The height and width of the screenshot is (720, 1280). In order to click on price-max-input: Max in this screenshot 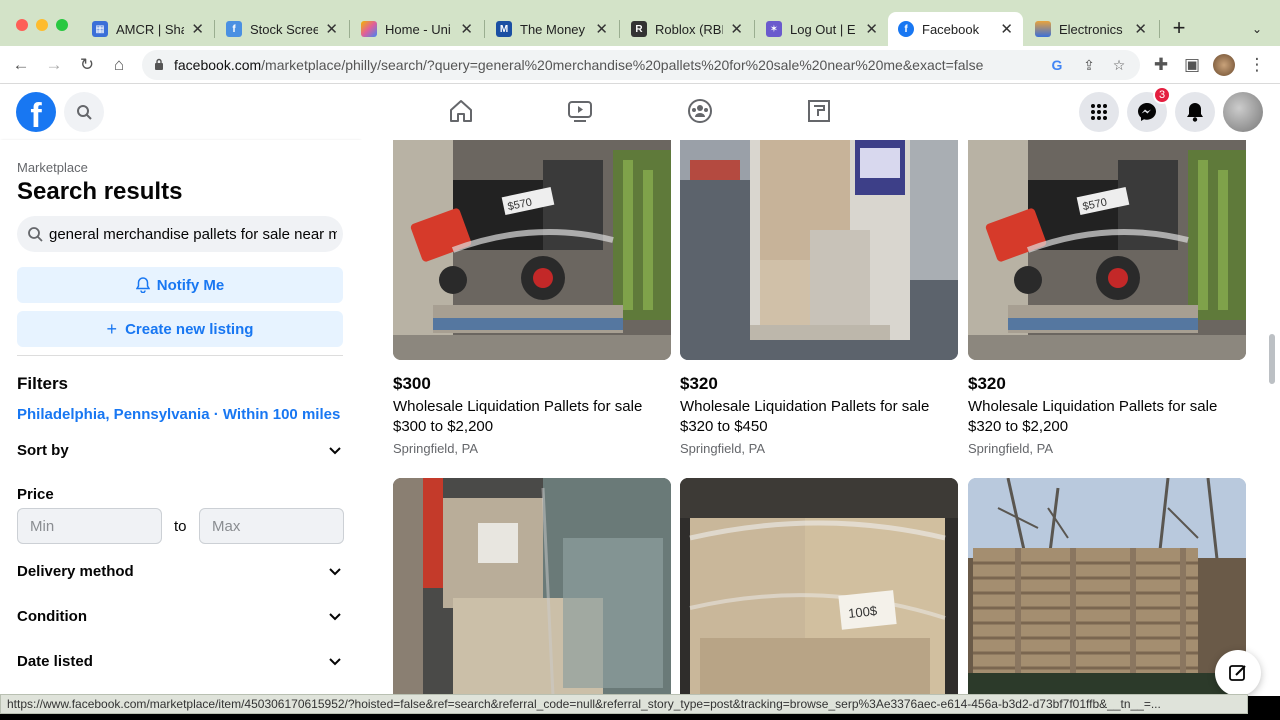, I will do `click(271, 526)`.